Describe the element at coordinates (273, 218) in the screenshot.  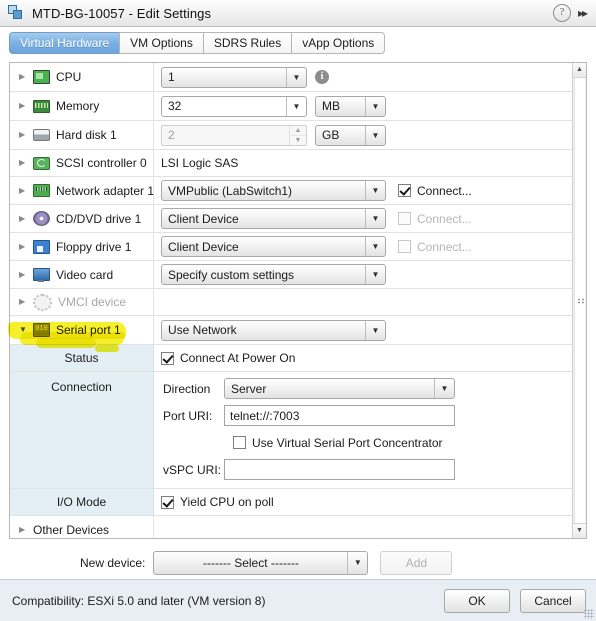
I see `cddvd-device-dropdown: Client Device ▼` at that location.